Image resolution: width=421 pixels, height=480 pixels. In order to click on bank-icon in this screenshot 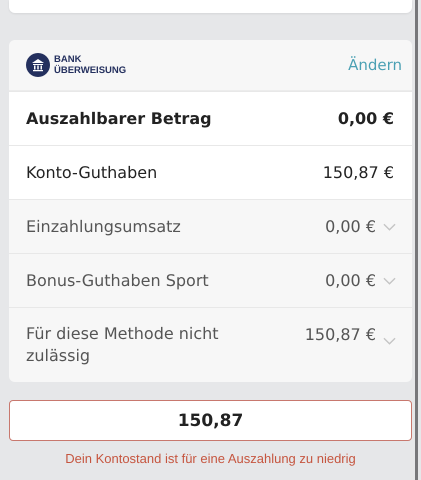, I will do `click(38, 65)`.